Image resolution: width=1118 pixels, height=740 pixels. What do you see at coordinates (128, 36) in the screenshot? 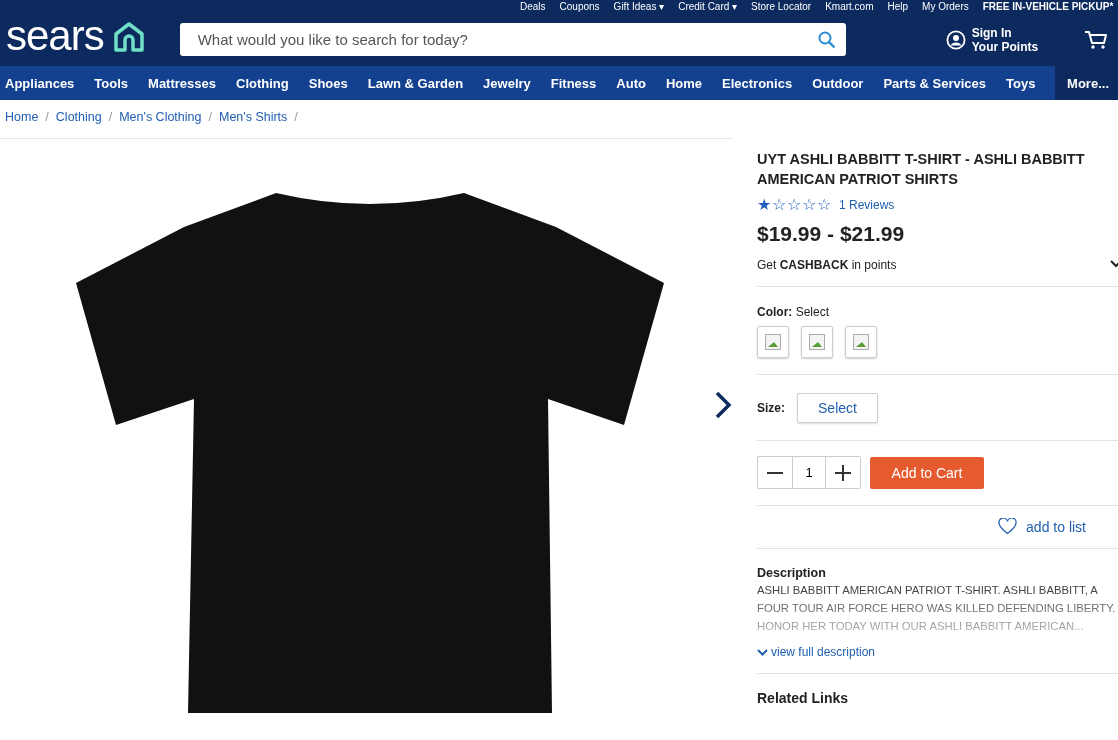
I see `house-logo-icon` at bounding box center [128, 36].